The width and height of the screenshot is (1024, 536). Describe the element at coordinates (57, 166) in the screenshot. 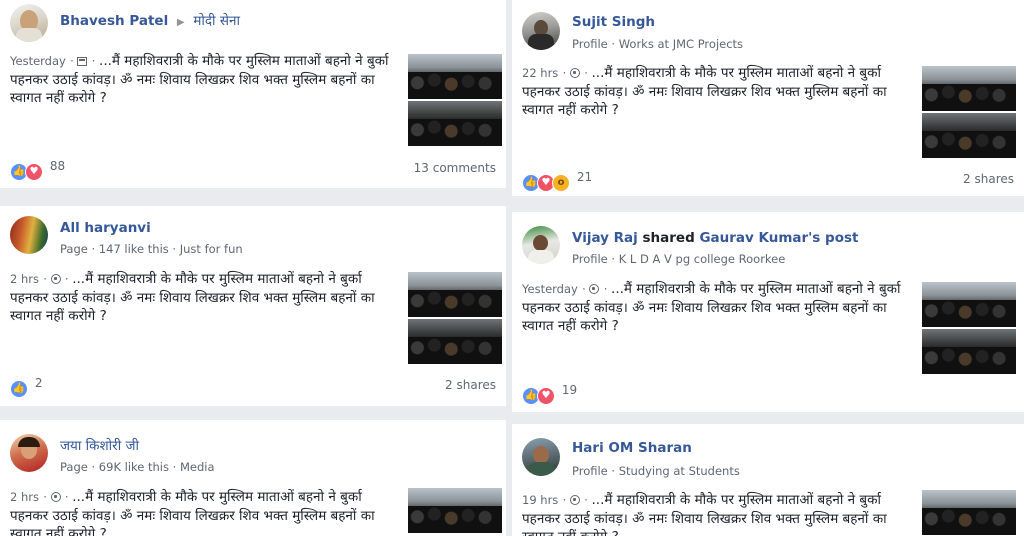

I see `reaction-count: 88` at that location.